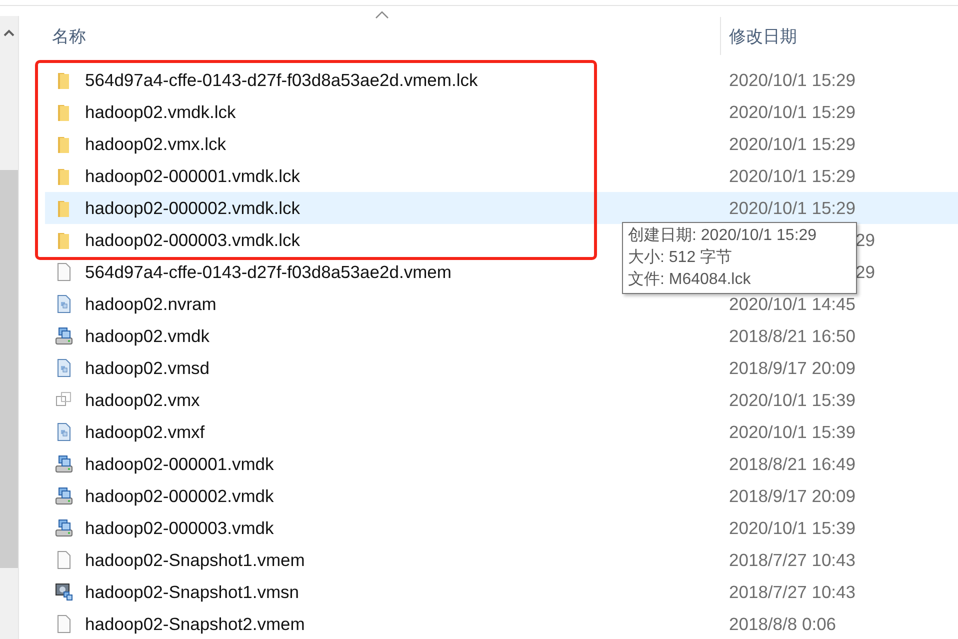 The image size is (958, 639). Describe the element at coordinates (147, 368) in the screenshot. I see `file-name: hadoop02.vmsd` at that location.